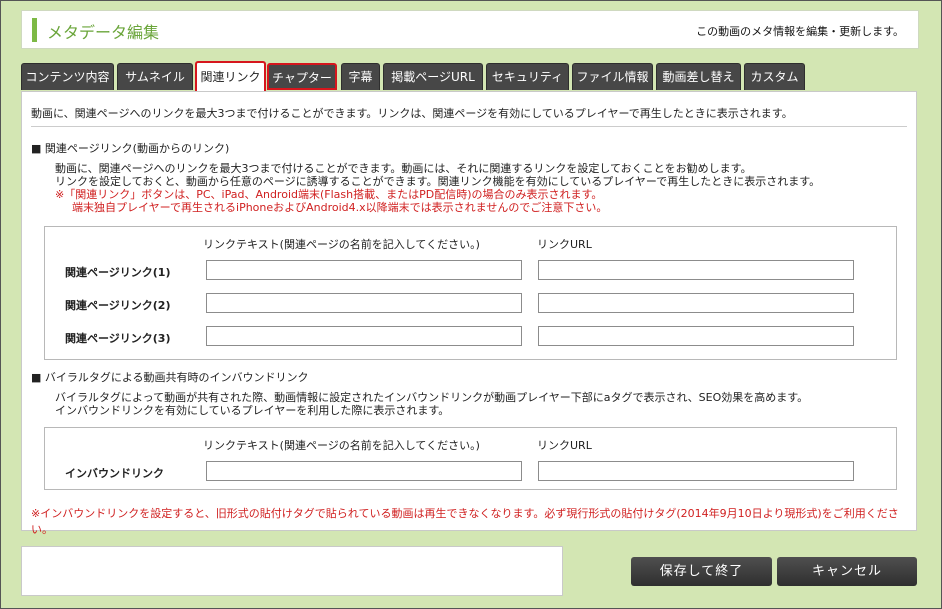 This screenshot has width=942, height=609. Describe the element at coordinates (696, 303) in the screenshot. I see `related-link-2-url-input` at that location.